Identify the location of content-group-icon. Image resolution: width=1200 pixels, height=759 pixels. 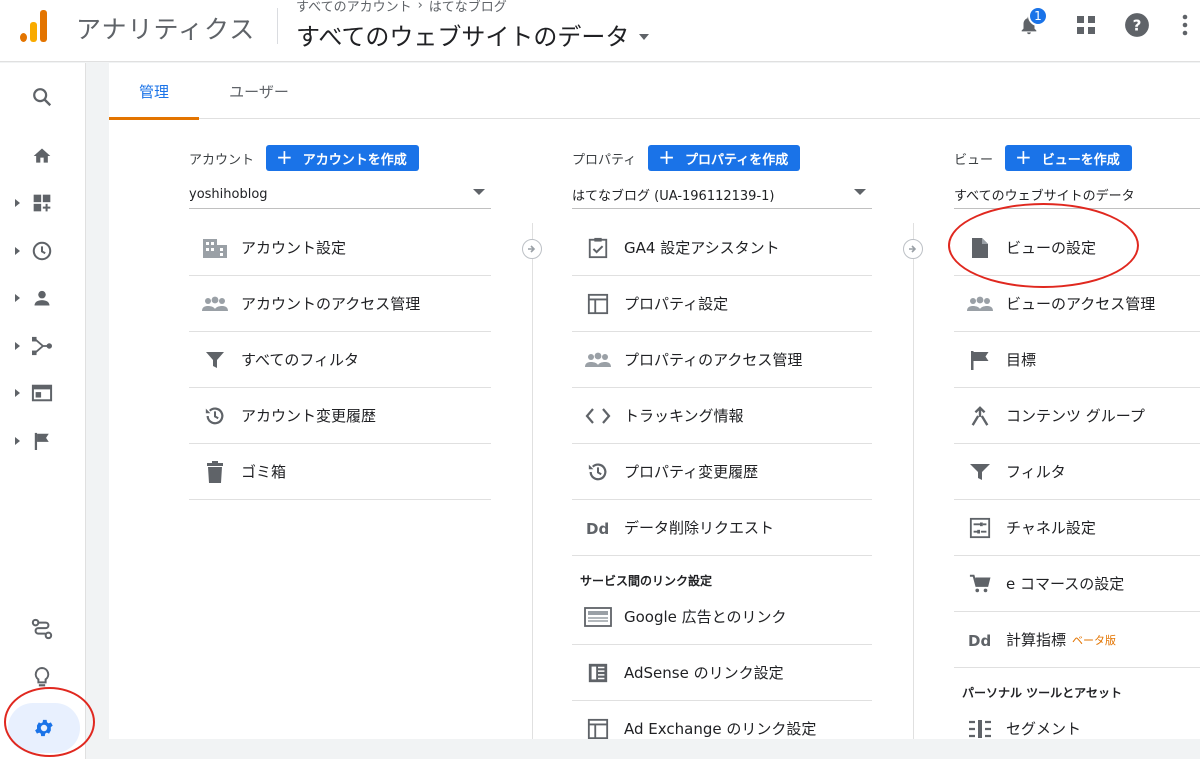
(980, 416).